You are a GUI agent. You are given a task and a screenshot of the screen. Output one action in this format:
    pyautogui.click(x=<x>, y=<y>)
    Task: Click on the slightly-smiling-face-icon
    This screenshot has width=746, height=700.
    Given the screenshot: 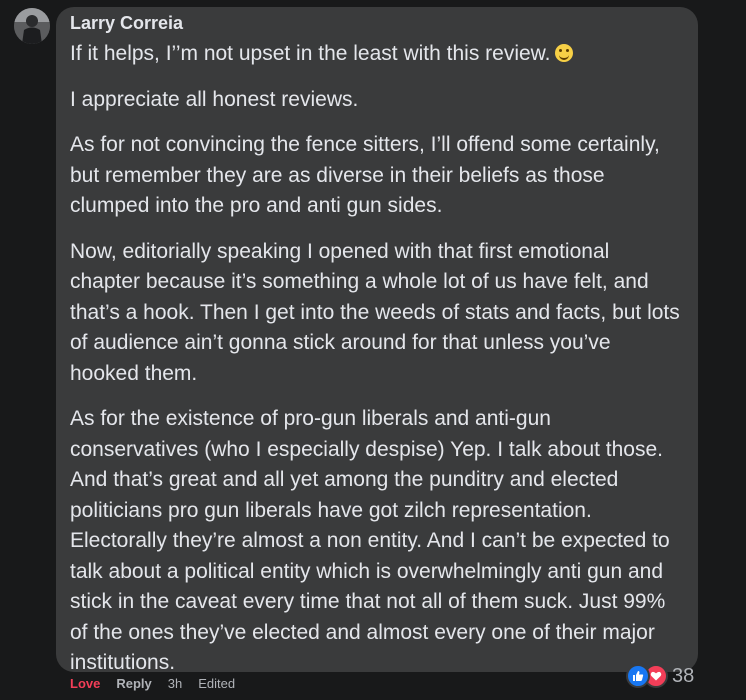 What is the action you would take?
    pyautogui.click(x=563, y=53)
    